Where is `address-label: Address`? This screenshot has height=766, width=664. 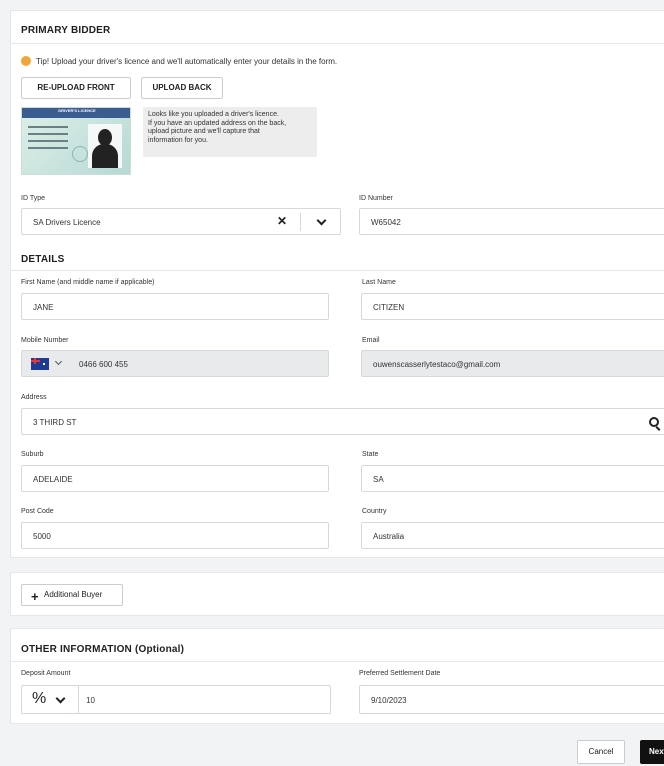
address-label: Address is located at coordinates (34, 397).